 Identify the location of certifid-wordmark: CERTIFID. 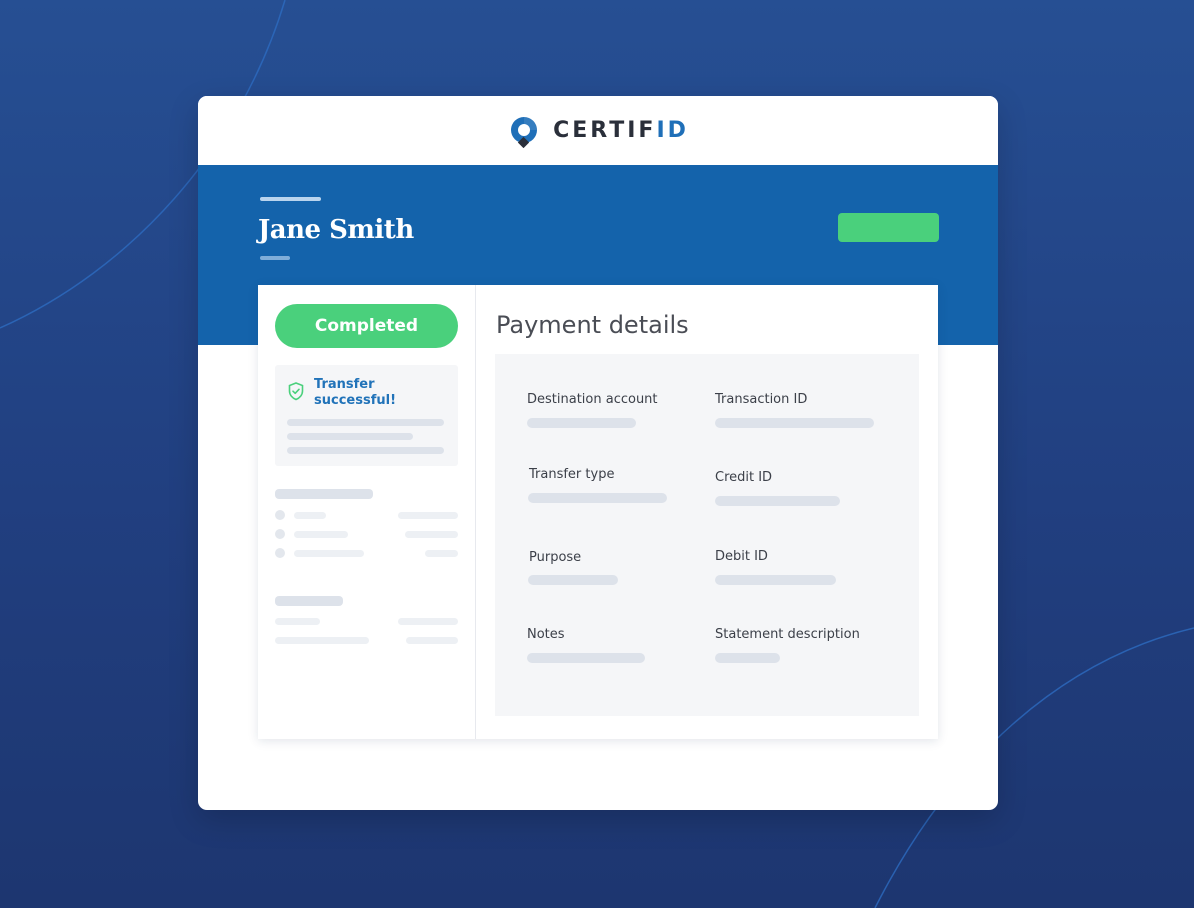
(621, 130).